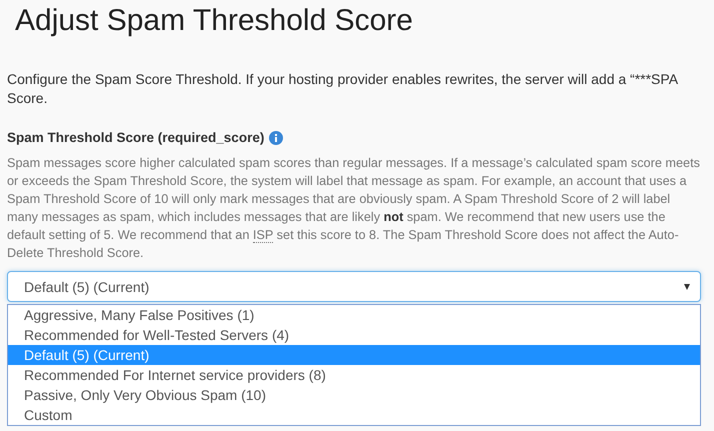 The image size is (714, 431). I want to click on select-field: Default (5) (Current), so click(354, 286).